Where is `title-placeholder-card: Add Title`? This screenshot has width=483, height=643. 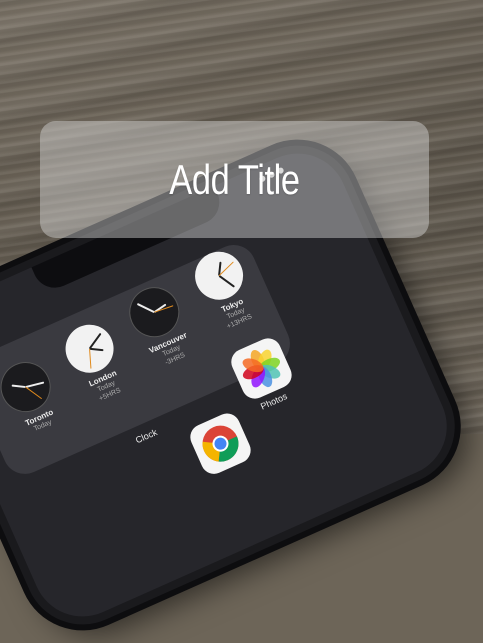
title-placeholder-card: Add Title is located at coordinates (234, 179).